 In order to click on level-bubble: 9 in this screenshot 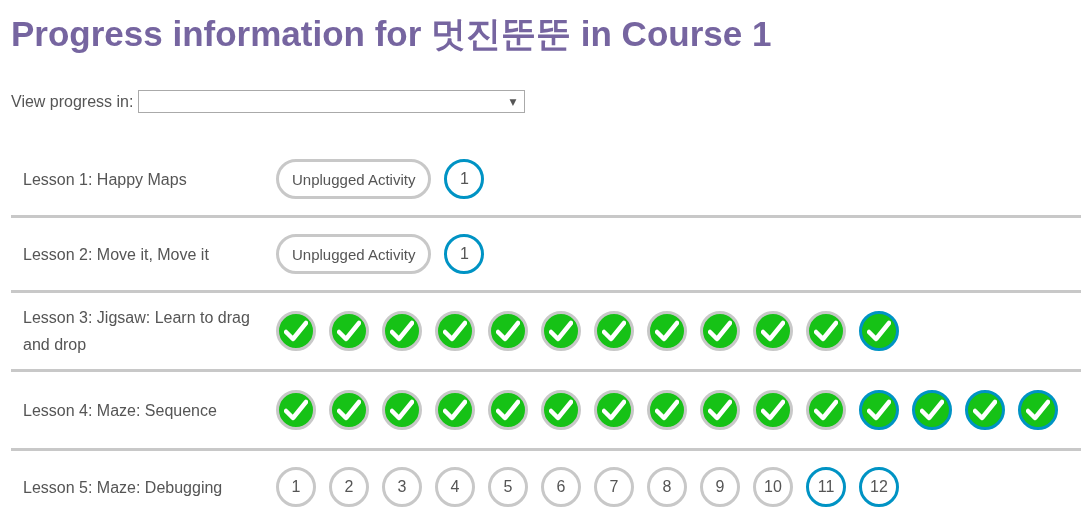, I will do `click(720, 487)`.